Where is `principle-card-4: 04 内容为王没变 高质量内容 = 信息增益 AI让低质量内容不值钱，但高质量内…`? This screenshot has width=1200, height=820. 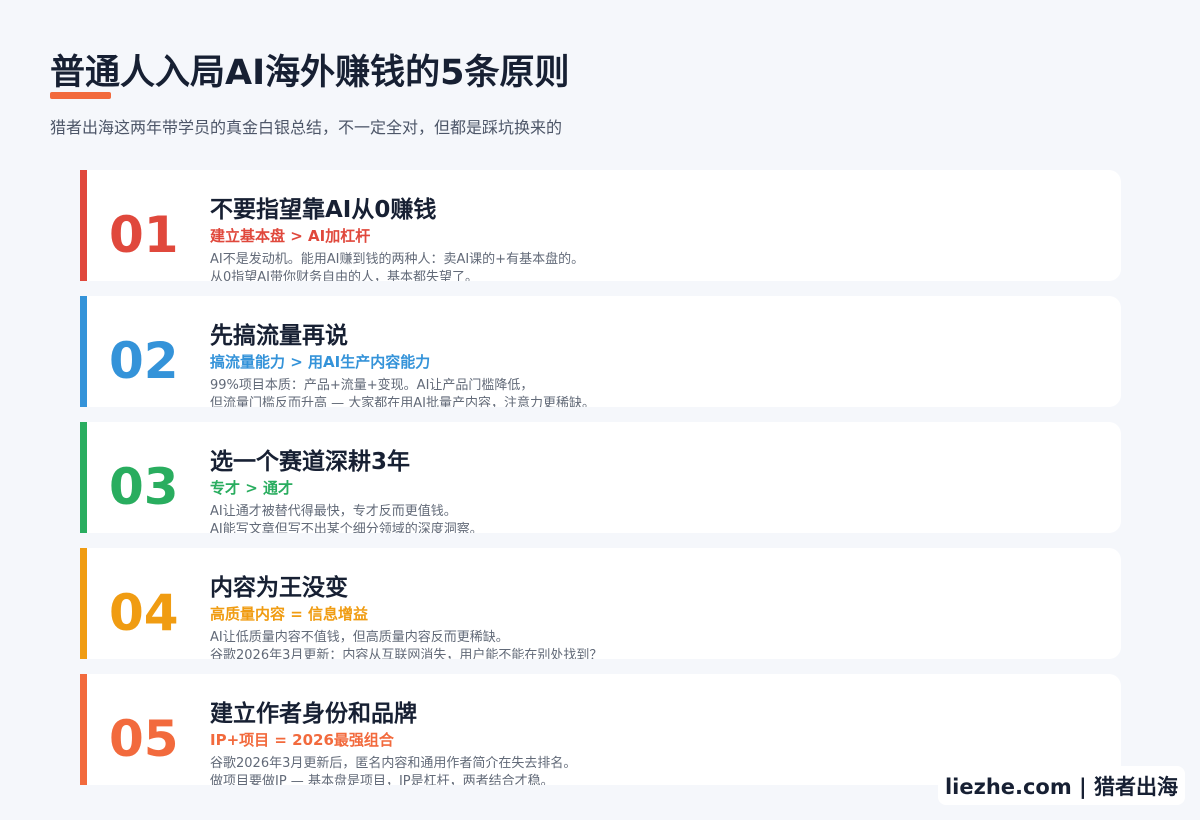
principle-card-4: 04 内容为王没变 高质量内容 = 信息增益 AI让低质量内容不值钱，但高质量内… is located at coordinates (600, 603).